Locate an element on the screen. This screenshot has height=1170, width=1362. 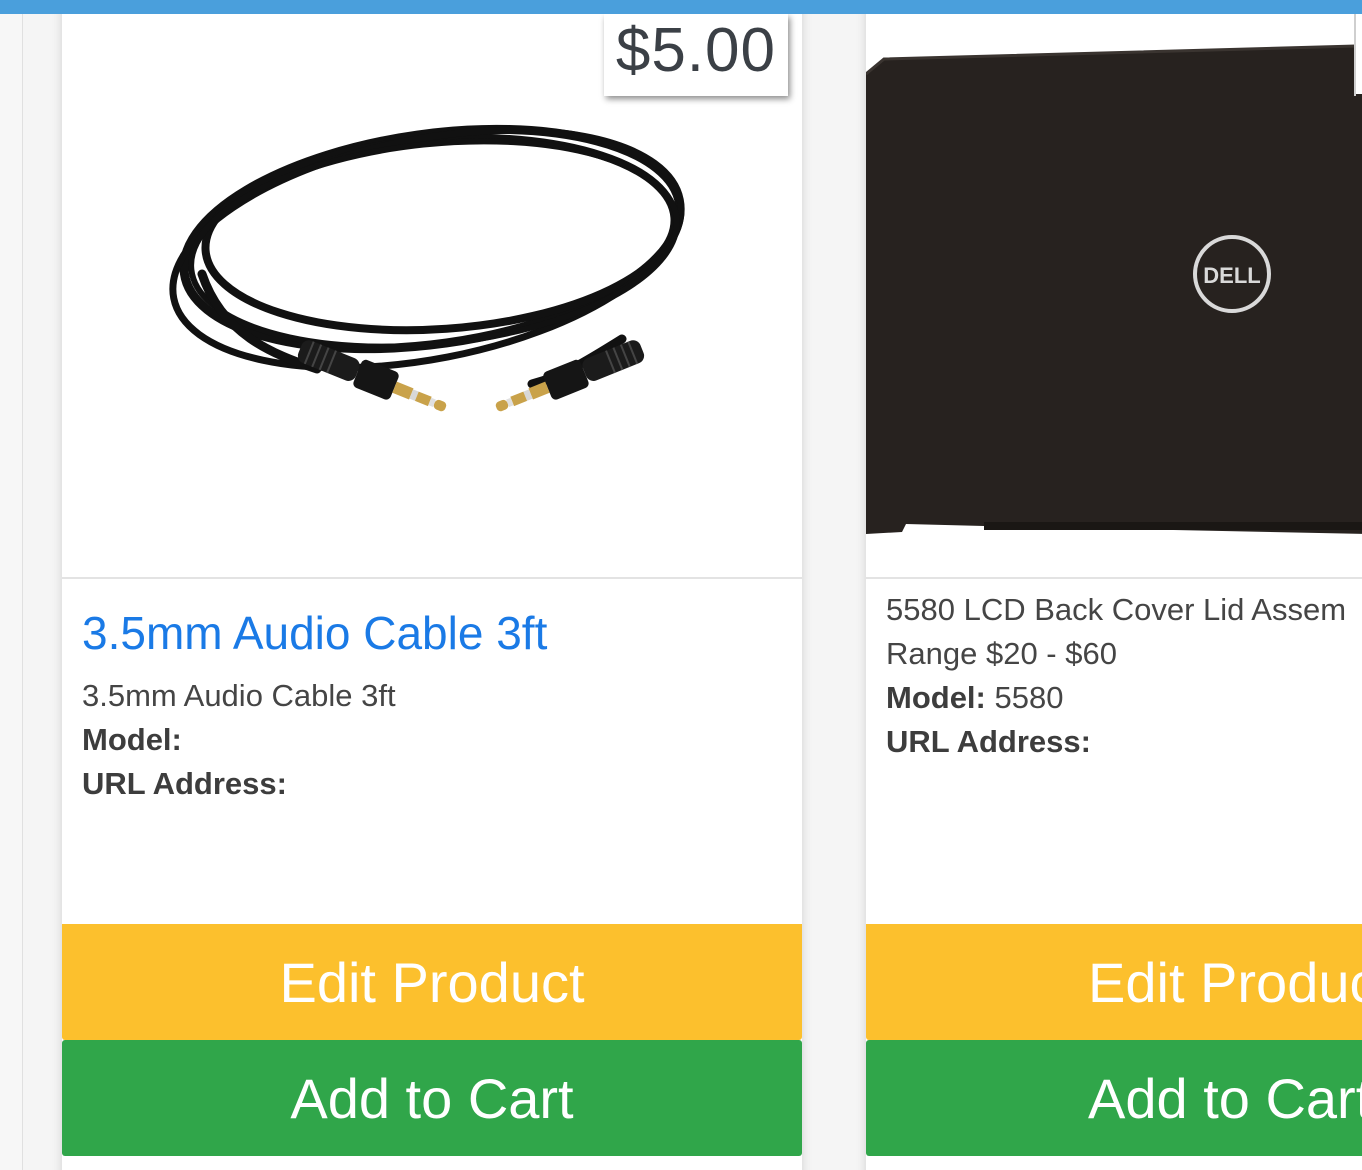
model-row: Model: is located at coordinates (432, 740).